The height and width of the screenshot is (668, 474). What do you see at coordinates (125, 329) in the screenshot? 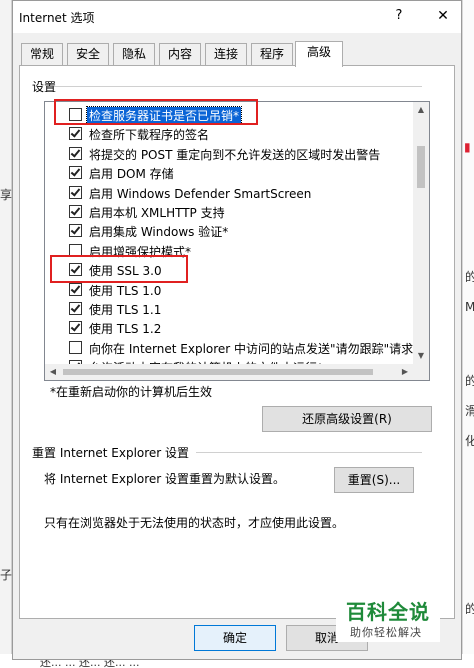
I see `setting-label: 使用 TLS 1.2` at bounding box center [125, 329].